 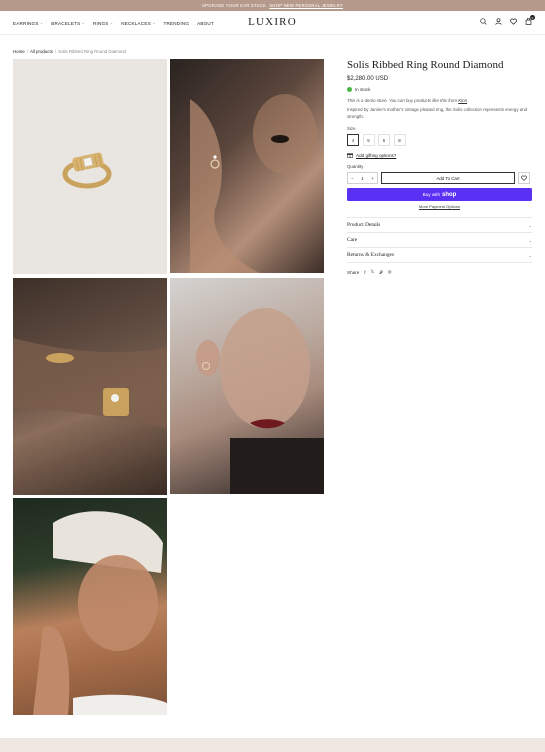 What do you see at coordinates (380, 272) in the screenshot?
I see `pinterest-icon: 𝒫` at bounding box center [380, 272].